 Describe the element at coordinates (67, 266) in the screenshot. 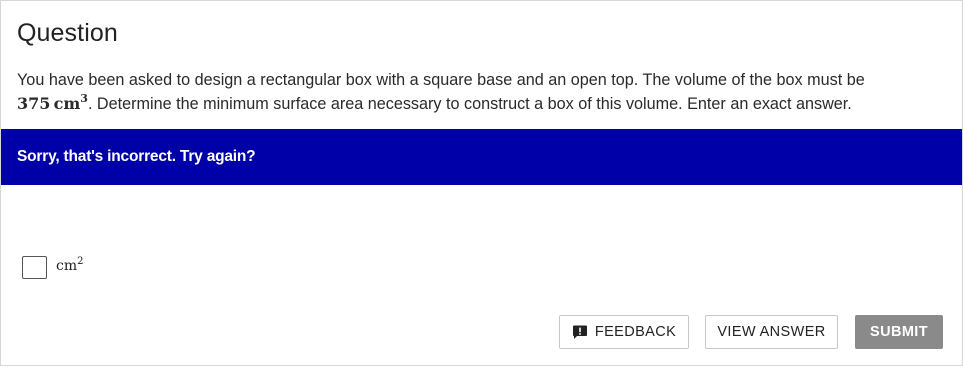

I see `answer-unit-base: cm` at that location.